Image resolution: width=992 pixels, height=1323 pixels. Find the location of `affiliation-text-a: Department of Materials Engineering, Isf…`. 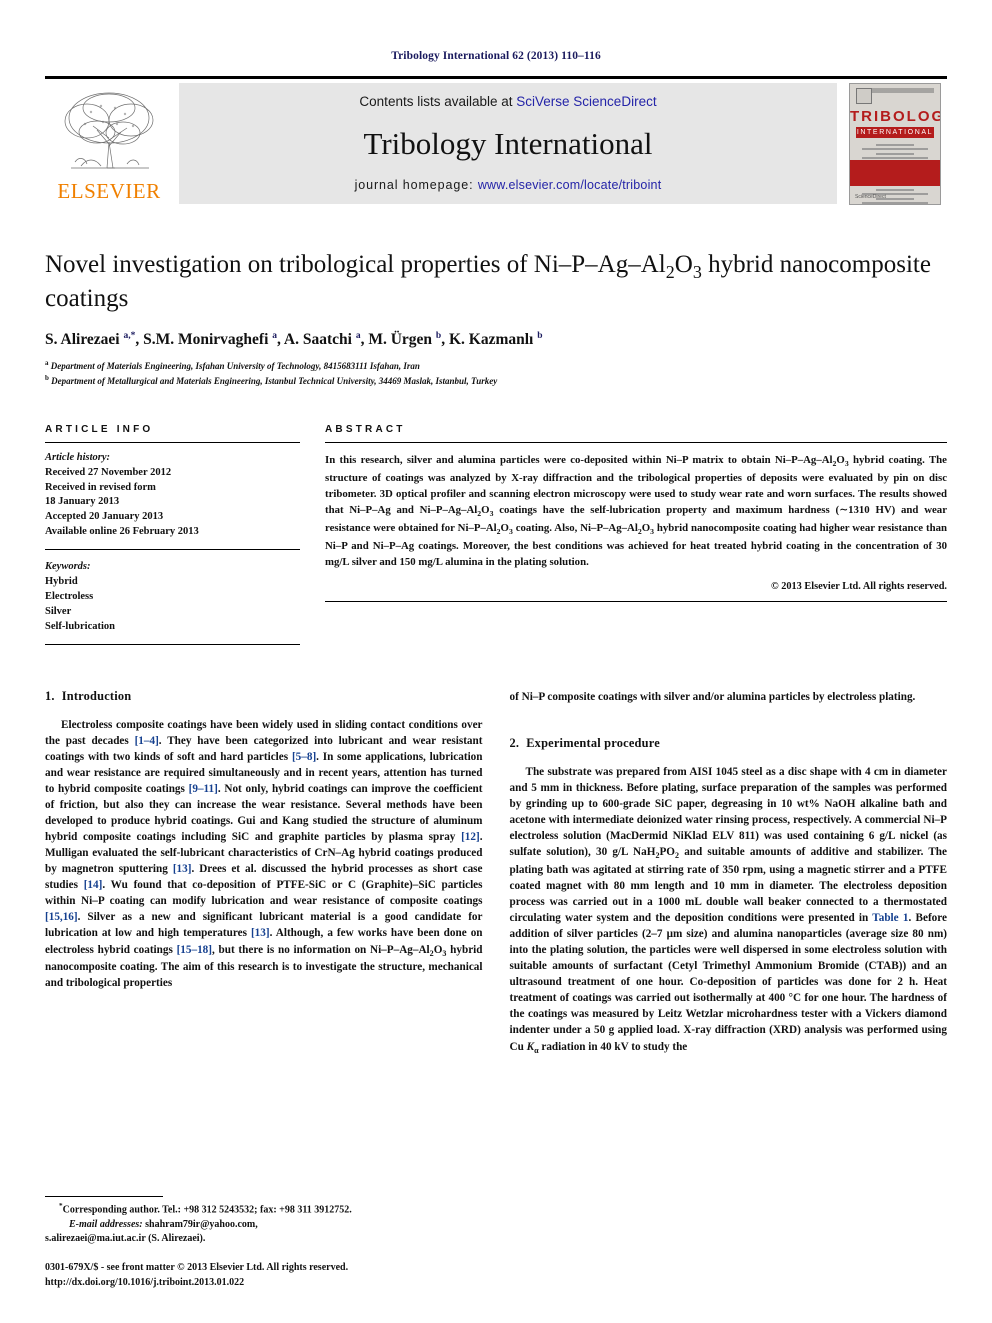

affiliation-text-a: Department of Materials Engineering, Isf… is located at coordinates (235, 365).